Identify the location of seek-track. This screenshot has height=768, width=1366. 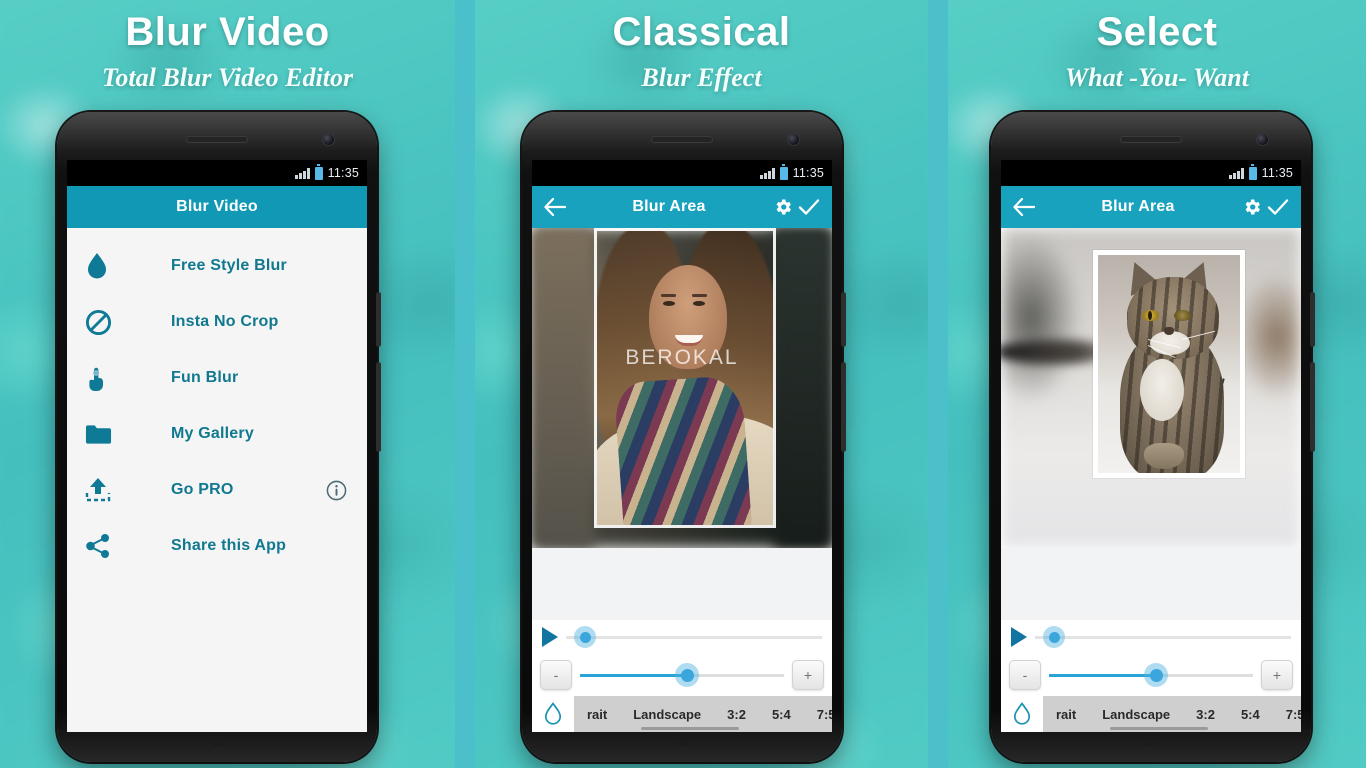
(694, 637).